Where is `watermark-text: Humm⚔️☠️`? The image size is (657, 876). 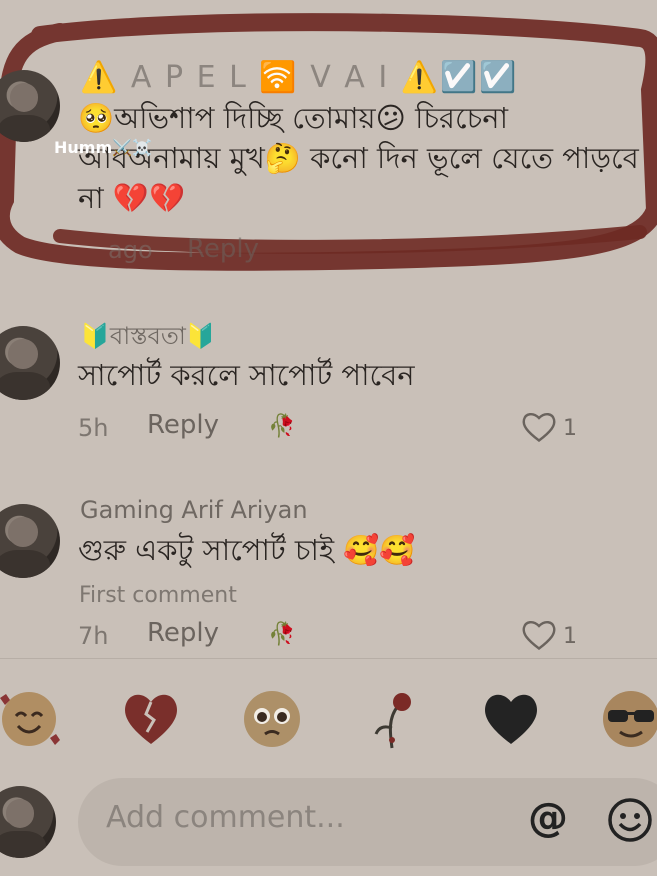 watermark-text: Humm⚔️☠️ is located at coordinates (103, 147).